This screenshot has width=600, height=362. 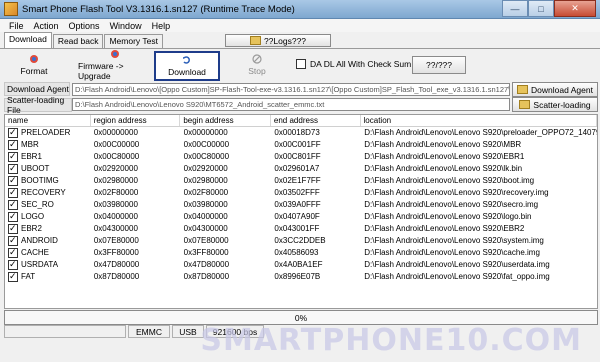 I want to click on row-region-address: 0x03980000, so click(x=115, y=204).